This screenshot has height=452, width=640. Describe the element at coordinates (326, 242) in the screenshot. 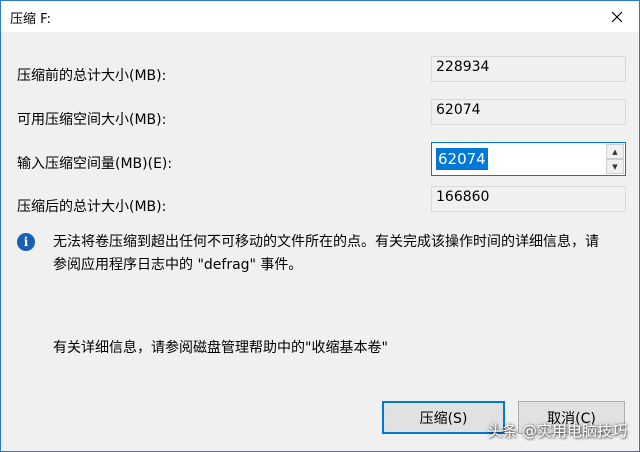

I see `info-message-line: 无法将卷压缩到超出任何不可移动的文件所在的点。有关完成该操作时间的详细信息，请` at that location.